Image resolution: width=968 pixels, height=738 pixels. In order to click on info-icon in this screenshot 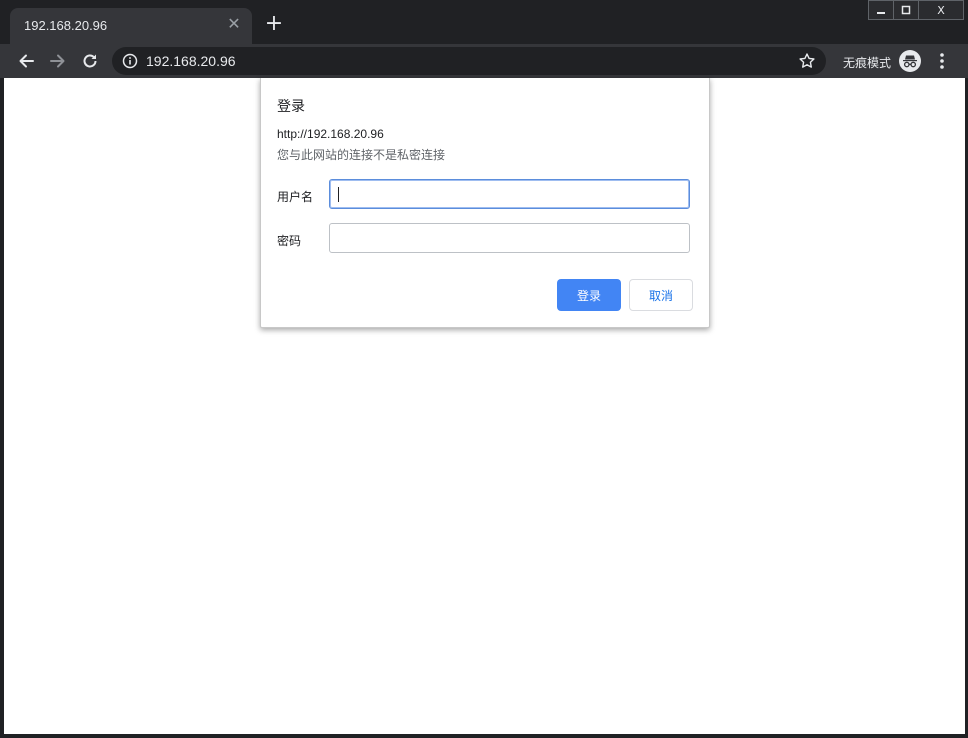, I will do `click(130, 61)`.